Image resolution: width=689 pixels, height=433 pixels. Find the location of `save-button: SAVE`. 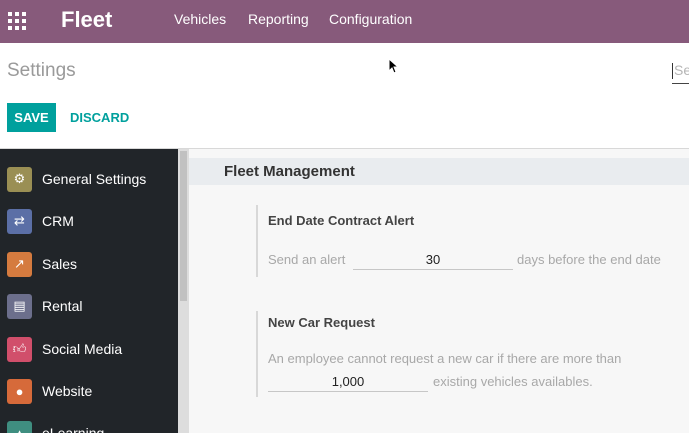

save-button: SAVE is located at coordinates (31, 117).